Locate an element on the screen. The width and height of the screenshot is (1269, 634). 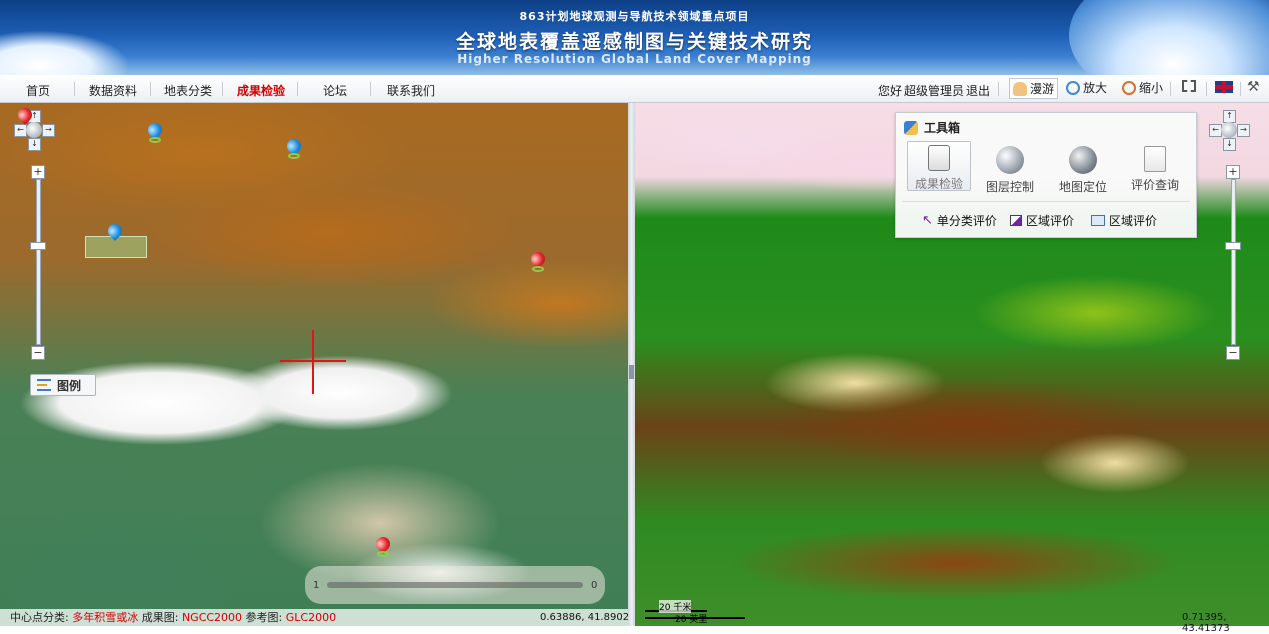
zoom-in-label: 放大 is located at coordinates (1095, 88).